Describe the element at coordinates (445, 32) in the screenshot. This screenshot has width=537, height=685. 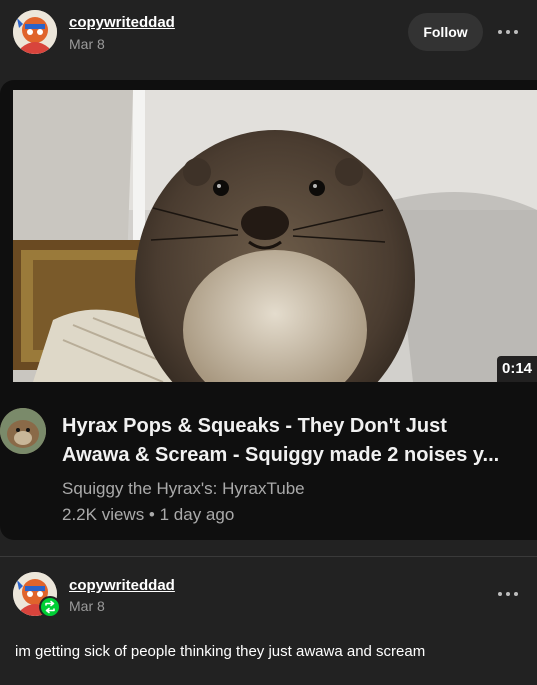
I see `follow-button: Follow` at that location.